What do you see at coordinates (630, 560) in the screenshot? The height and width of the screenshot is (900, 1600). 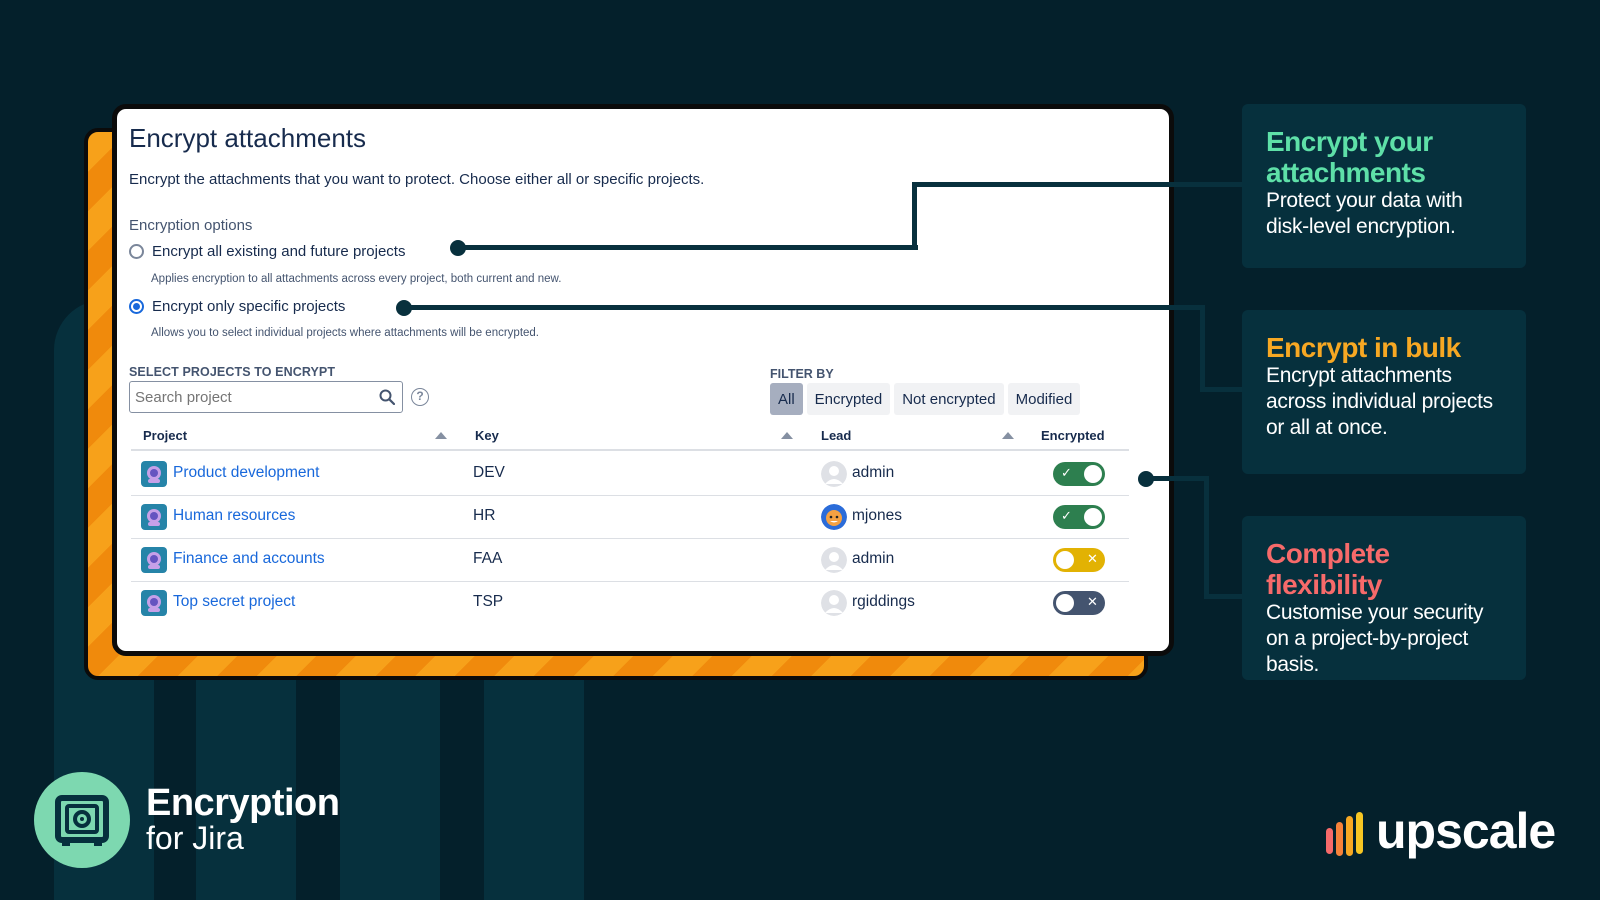 I see `table-row: Finance and accounts FAA admin ✕` at bounding box center [630, 560].